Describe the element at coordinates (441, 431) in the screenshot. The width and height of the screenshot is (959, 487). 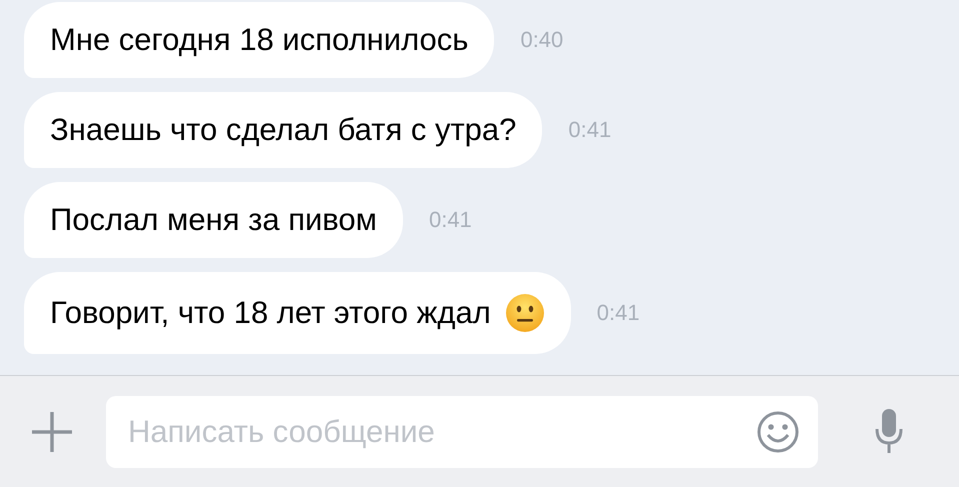
I see `message-input-field: Написать сообщение` at that location.